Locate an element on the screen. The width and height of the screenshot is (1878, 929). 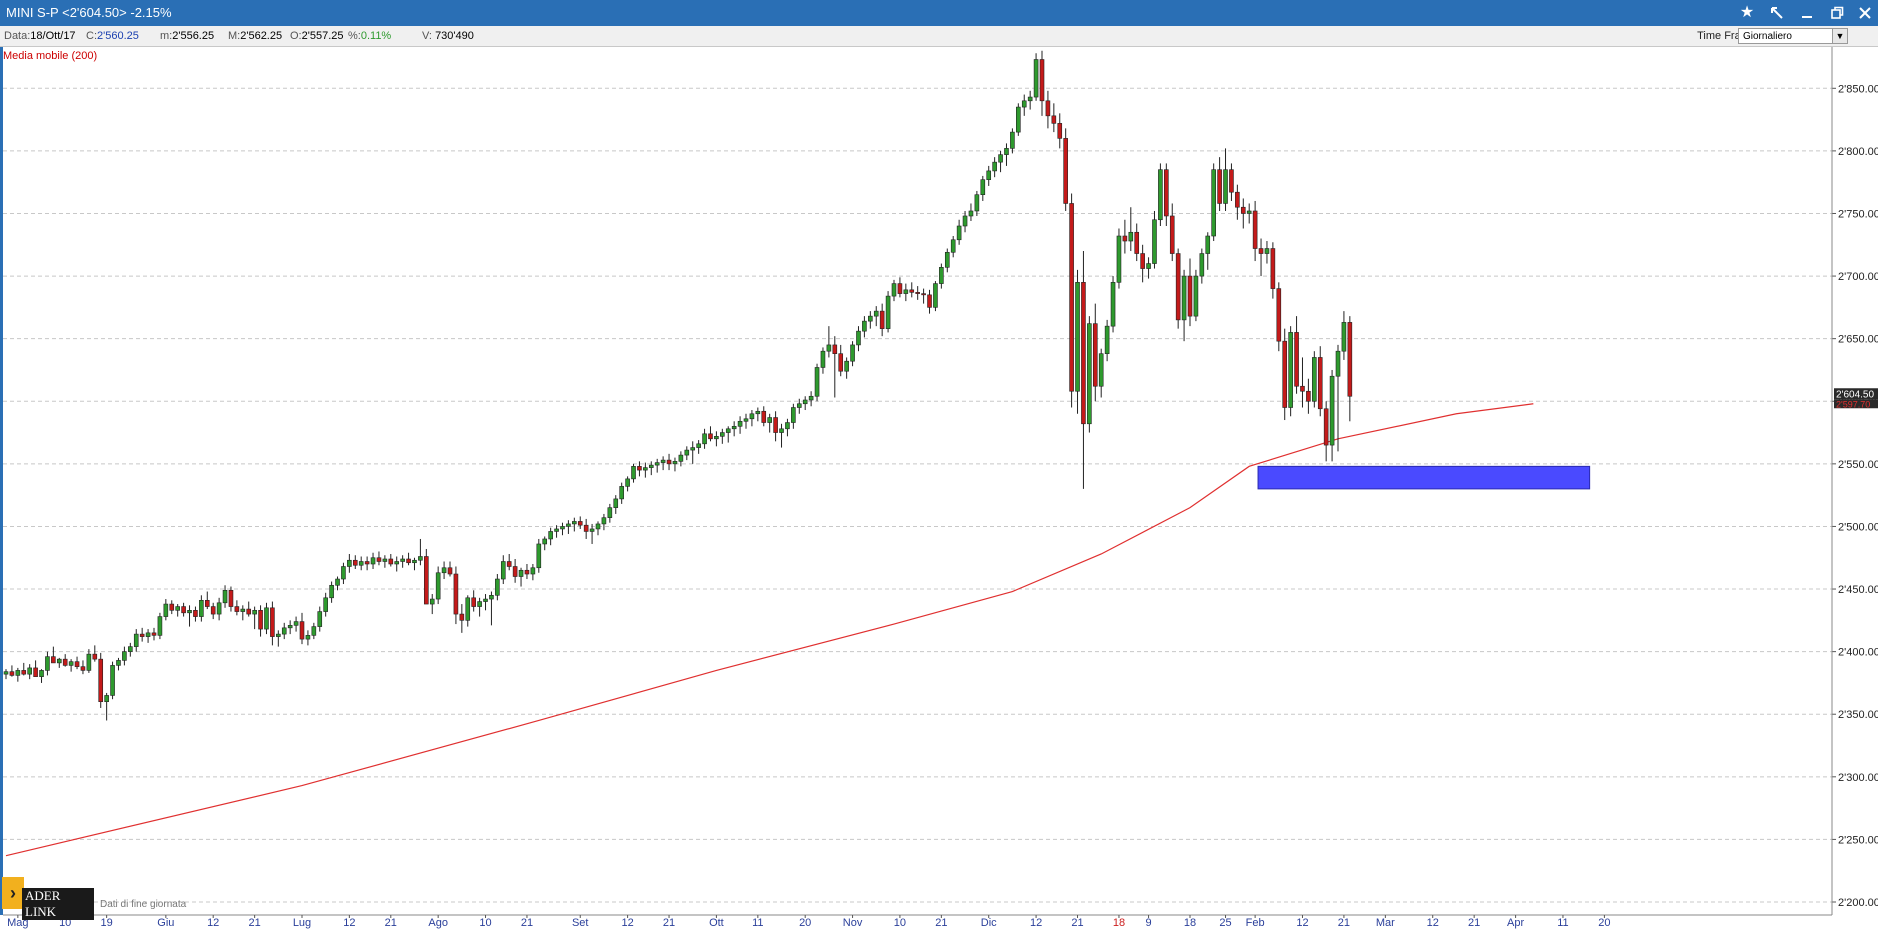
timeframe-value: Giornaliero is located at coordinates (1767, 36).